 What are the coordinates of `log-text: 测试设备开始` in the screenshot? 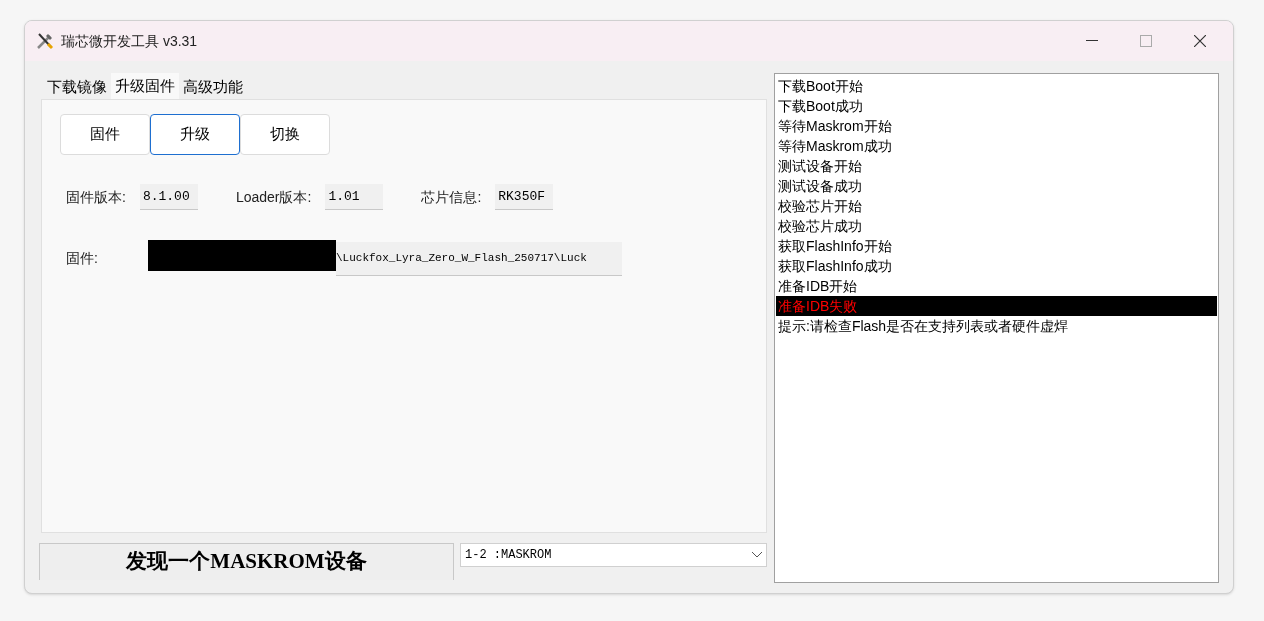 It's located at (820, 166).